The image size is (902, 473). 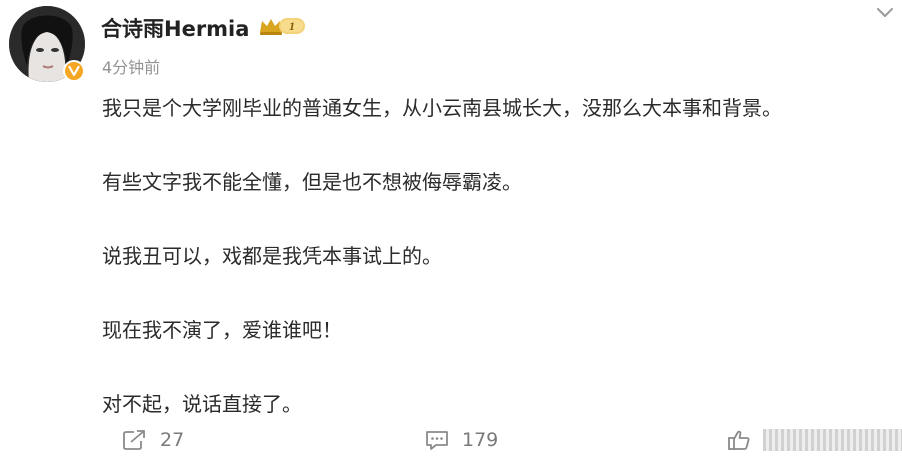 What do you see at coordinates (292, 26) in the screenshot?
I see `vip-level-text: 1` at bounding box center [292, 26].